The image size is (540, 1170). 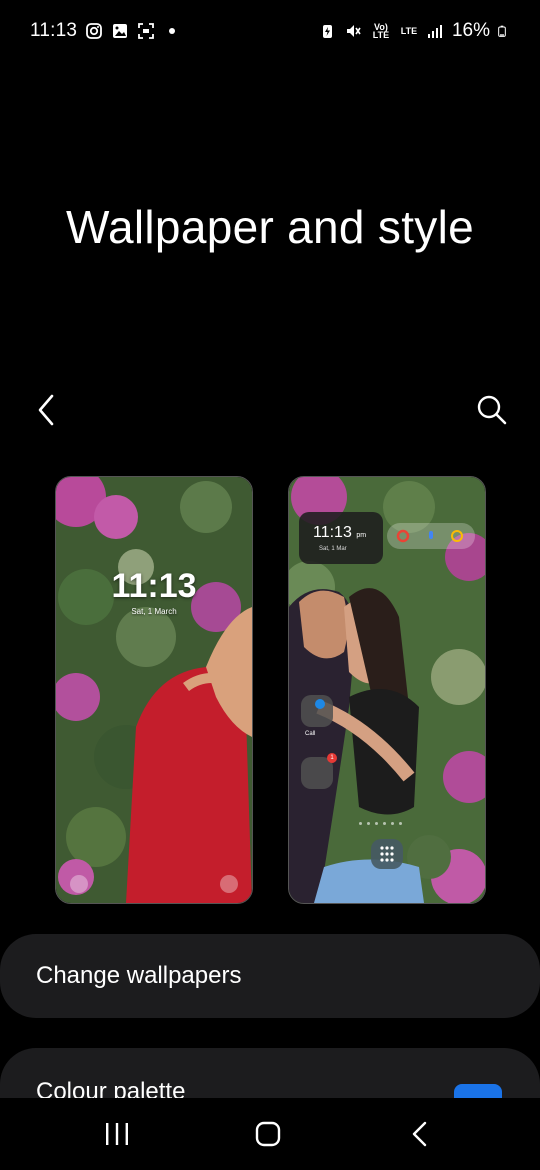 What do you see at coordinates (502, 31) in the screenshot?
I see `battery-icon` at bounding box center [502, 31].